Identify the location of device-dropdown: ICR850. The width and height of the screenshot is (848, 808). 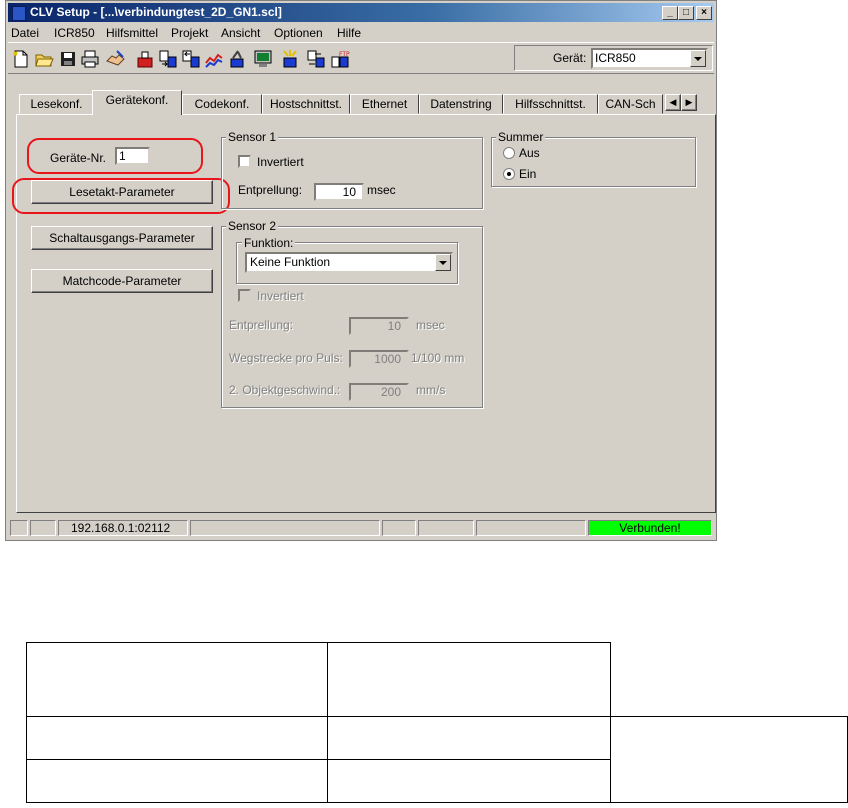
(649, 58).